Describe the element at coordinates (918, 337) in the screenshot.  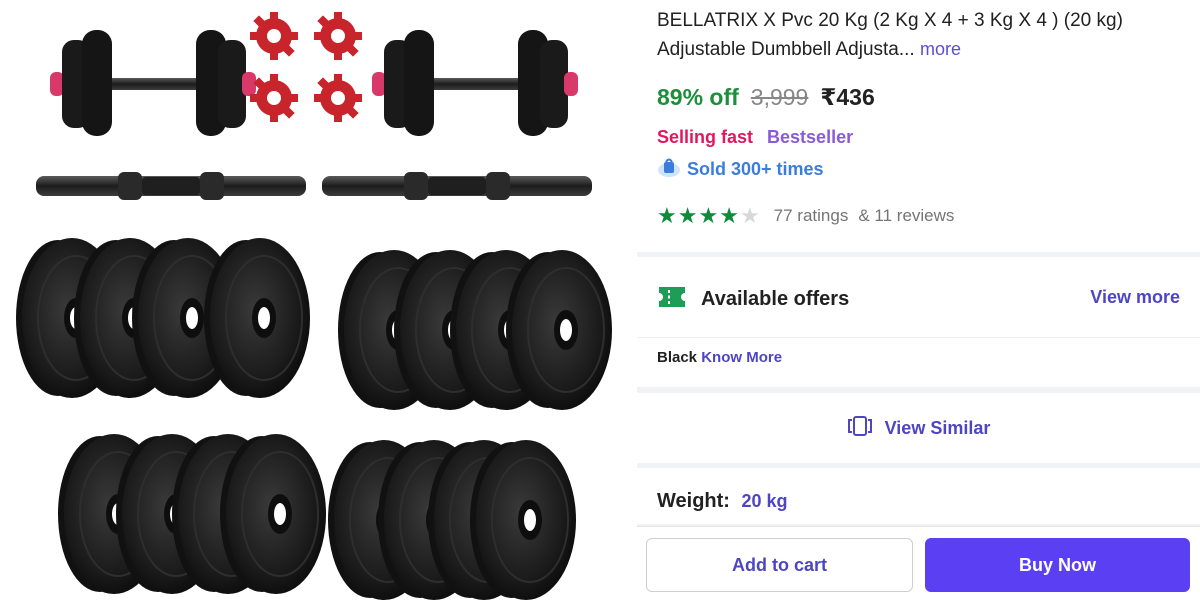
I see `offers-divider` at that location.